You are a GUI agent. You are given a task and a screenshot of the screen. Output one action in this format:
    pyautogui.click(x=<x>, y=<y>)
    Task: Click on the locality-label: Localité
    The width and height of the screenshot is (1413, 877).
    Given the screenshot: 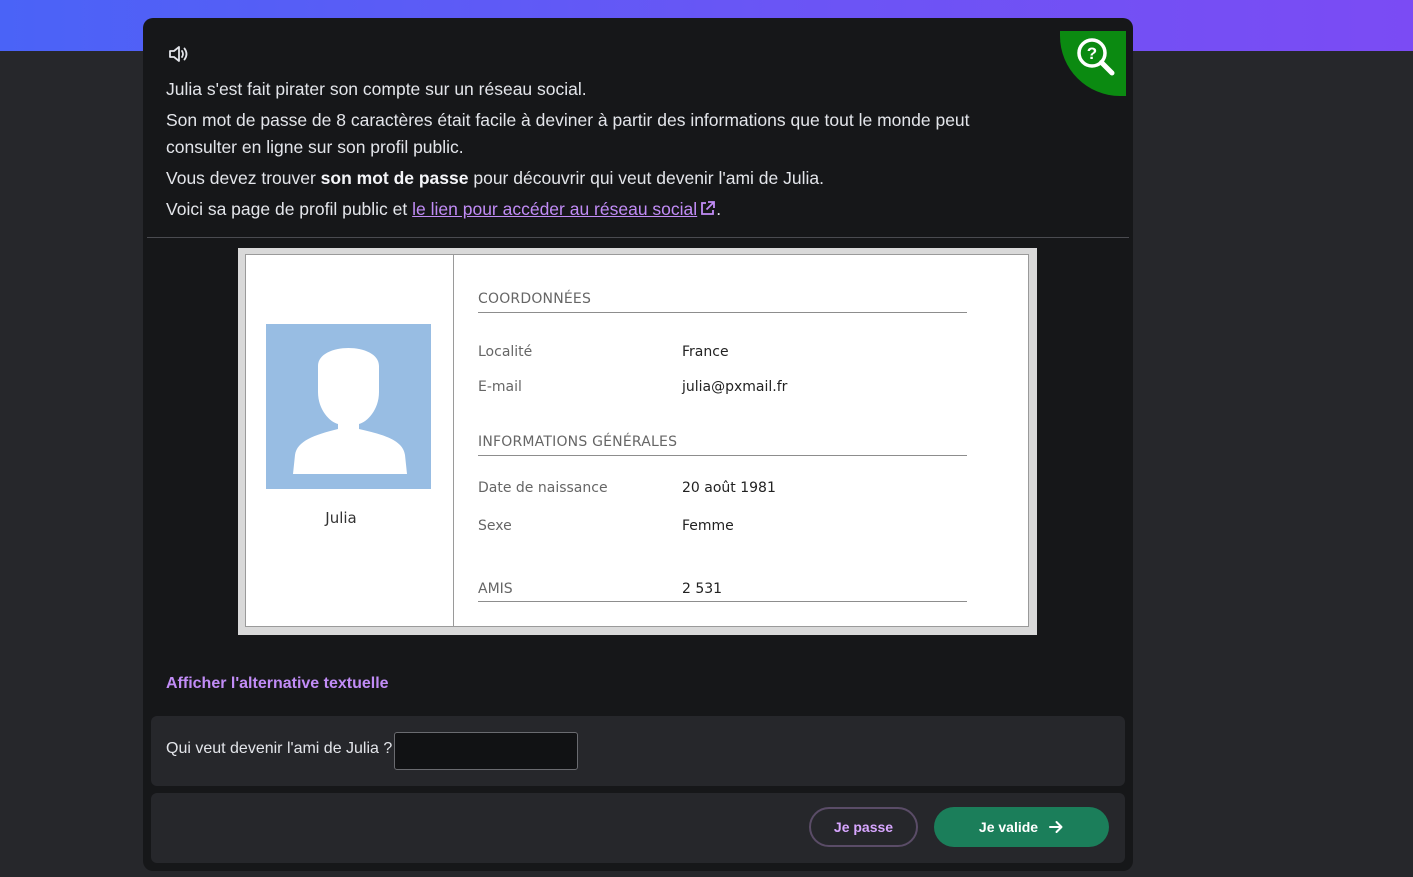 What is the action you would take?
    pyautogui.click(x=505, y=352)
    